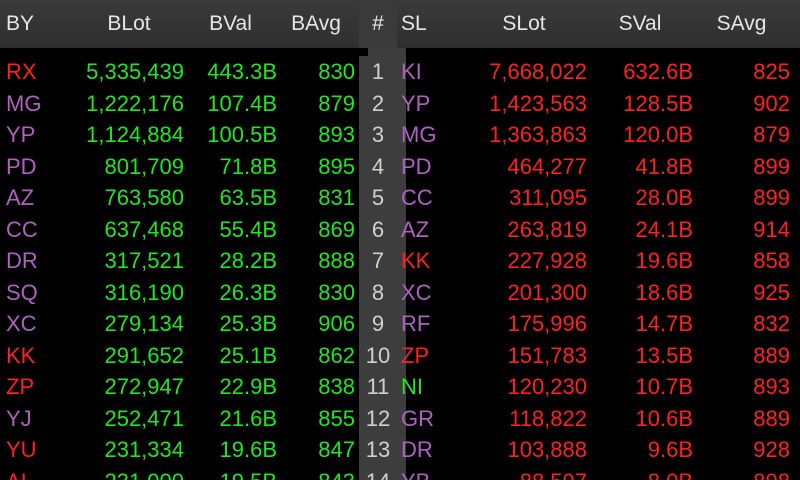 The image size is (800, 480). Describe the element at coordinates (378, 135) in the screenshot. I see `rank-number: 3` at that location.